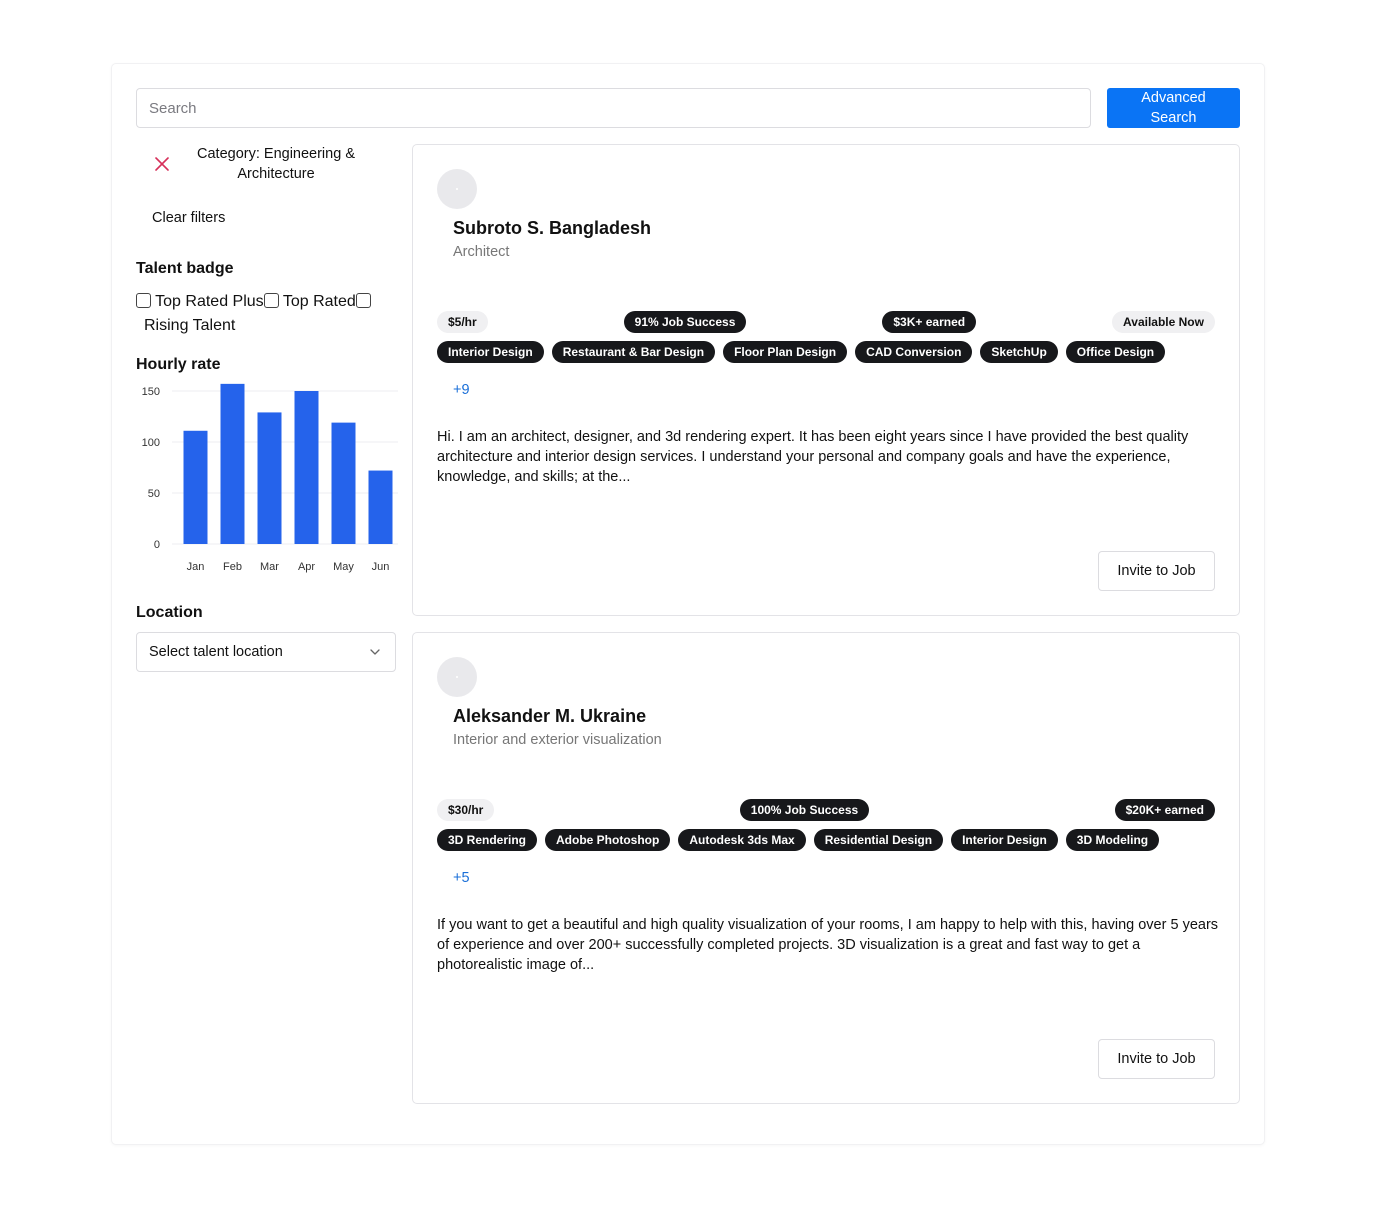 This screenshot has width=1376, height=1208. Describe the element at coordinates (481, 252) in the screenshot. I see `freelancer-title: Architect` at that location.